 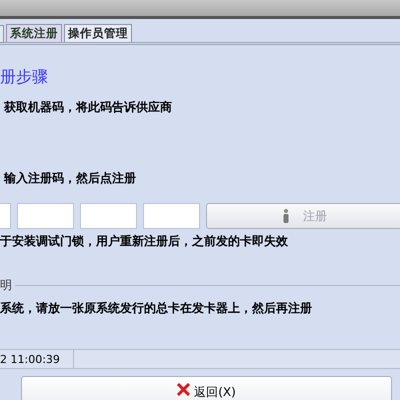 What do you see at coordinates (88, 107) in the screenshot?
I see `step-text: 获取机器码，将此码告诉供应商` at bounding box center [88, 107].